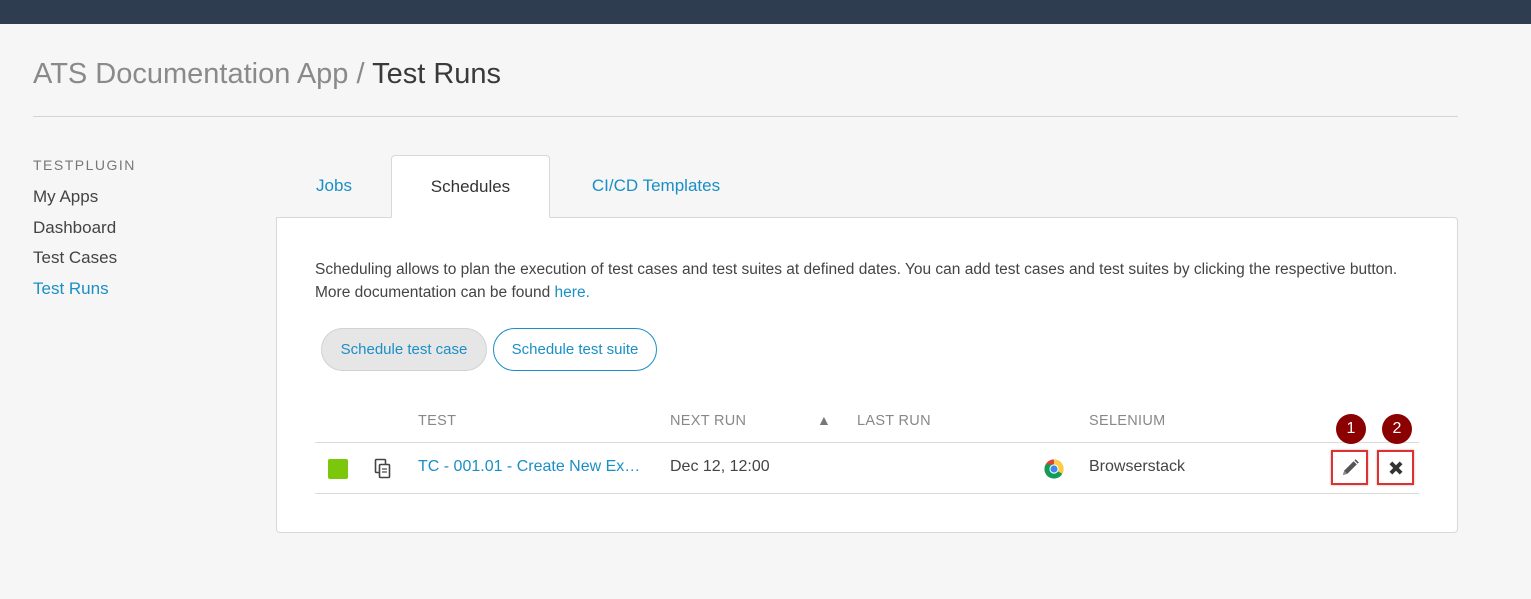  What do you see at coordinates (720, 466) in the screenshot?
I see `next-run-value: Dec 12, 12:00` at bounding box center [720, 466].